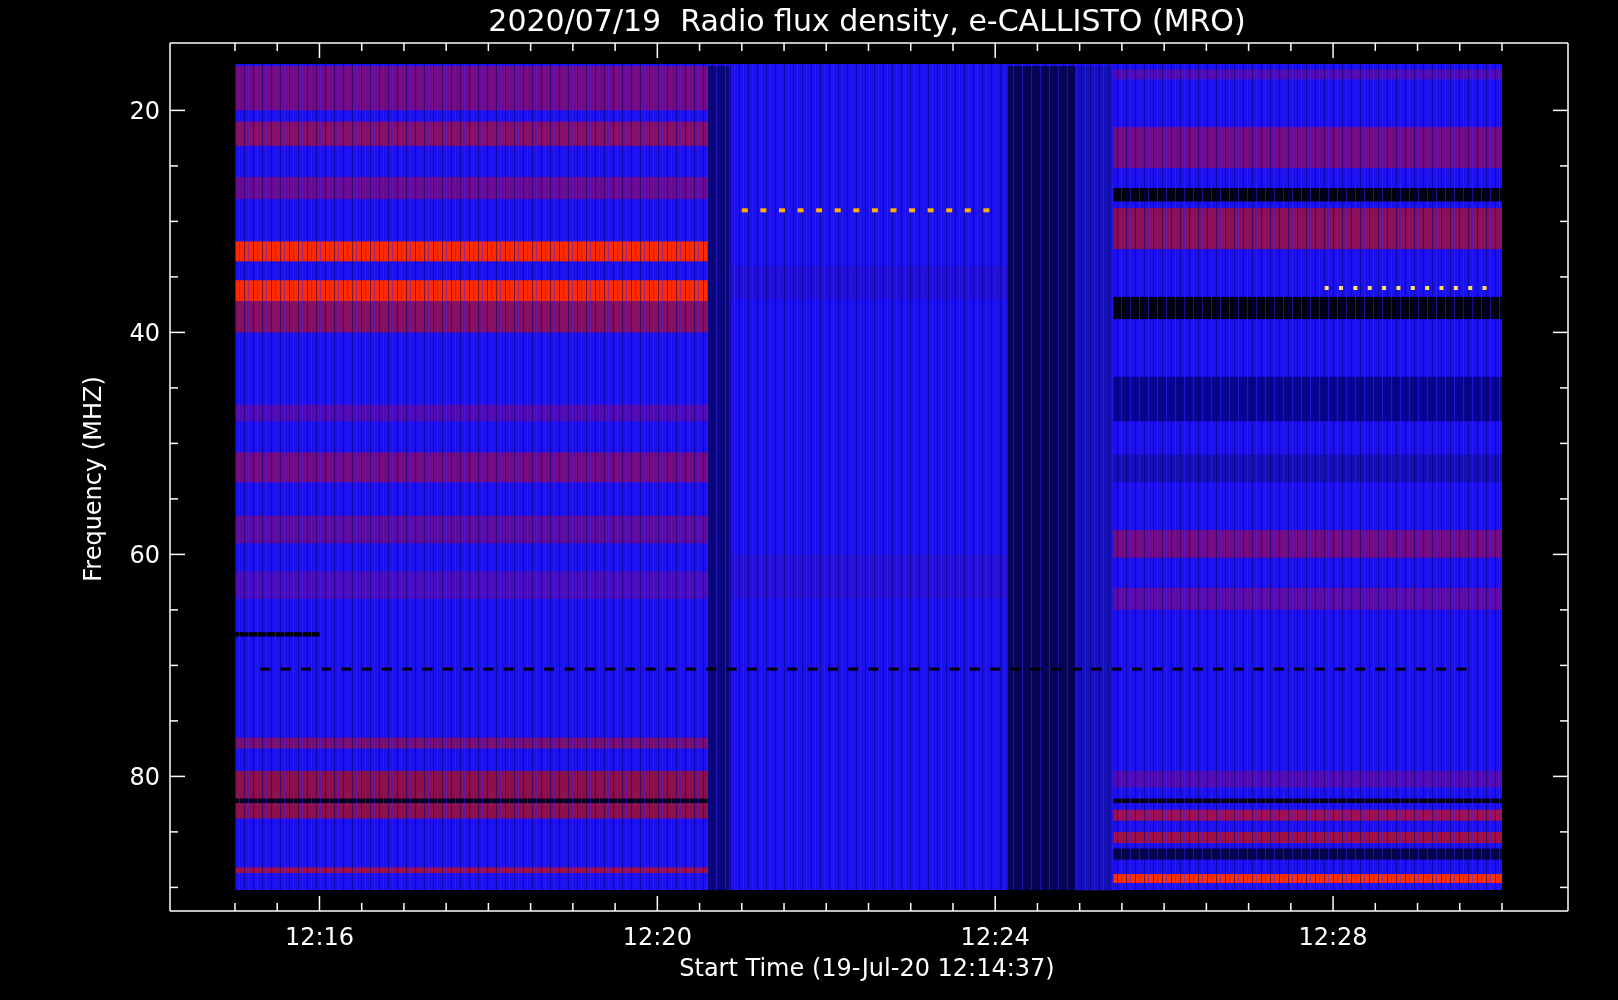  Describe the element at coordinates (867, 20) in the screenshot. I see `chart-title: 2020/07/19 Radio flux density, e-CALLISTO (MRO)` at that location.